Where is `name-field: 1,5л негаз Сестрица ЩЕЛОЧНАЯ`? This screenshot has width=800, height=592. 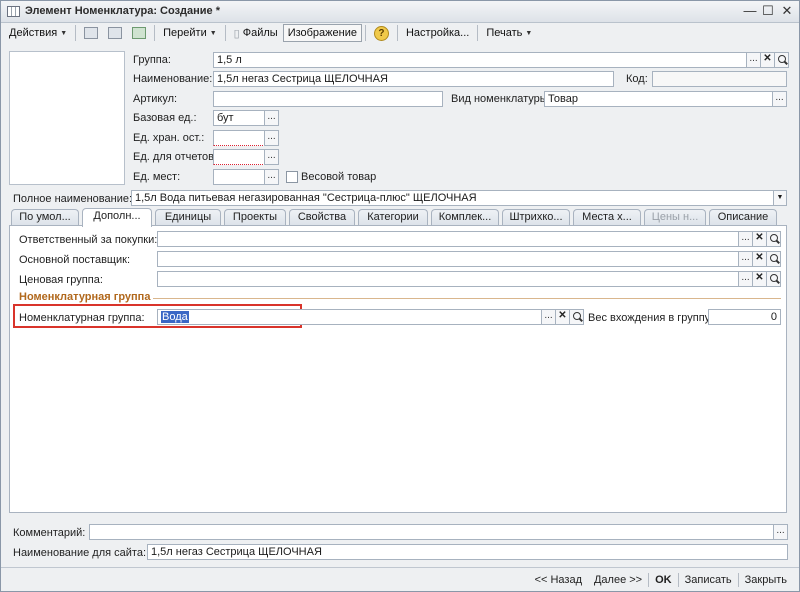 name-field: 1,5л негаз Сестрица ЩЕЛОЧНАЯ is located at coordinates (413, 79).